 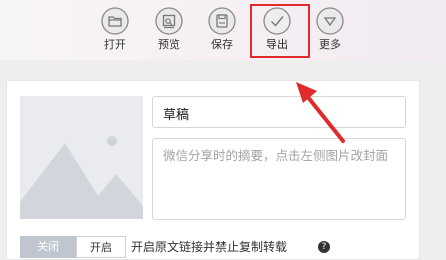 What do you see at coordinates (324, 247) in the screenshot?
I see `help-icon: ?` at bounding box center [324, 247].